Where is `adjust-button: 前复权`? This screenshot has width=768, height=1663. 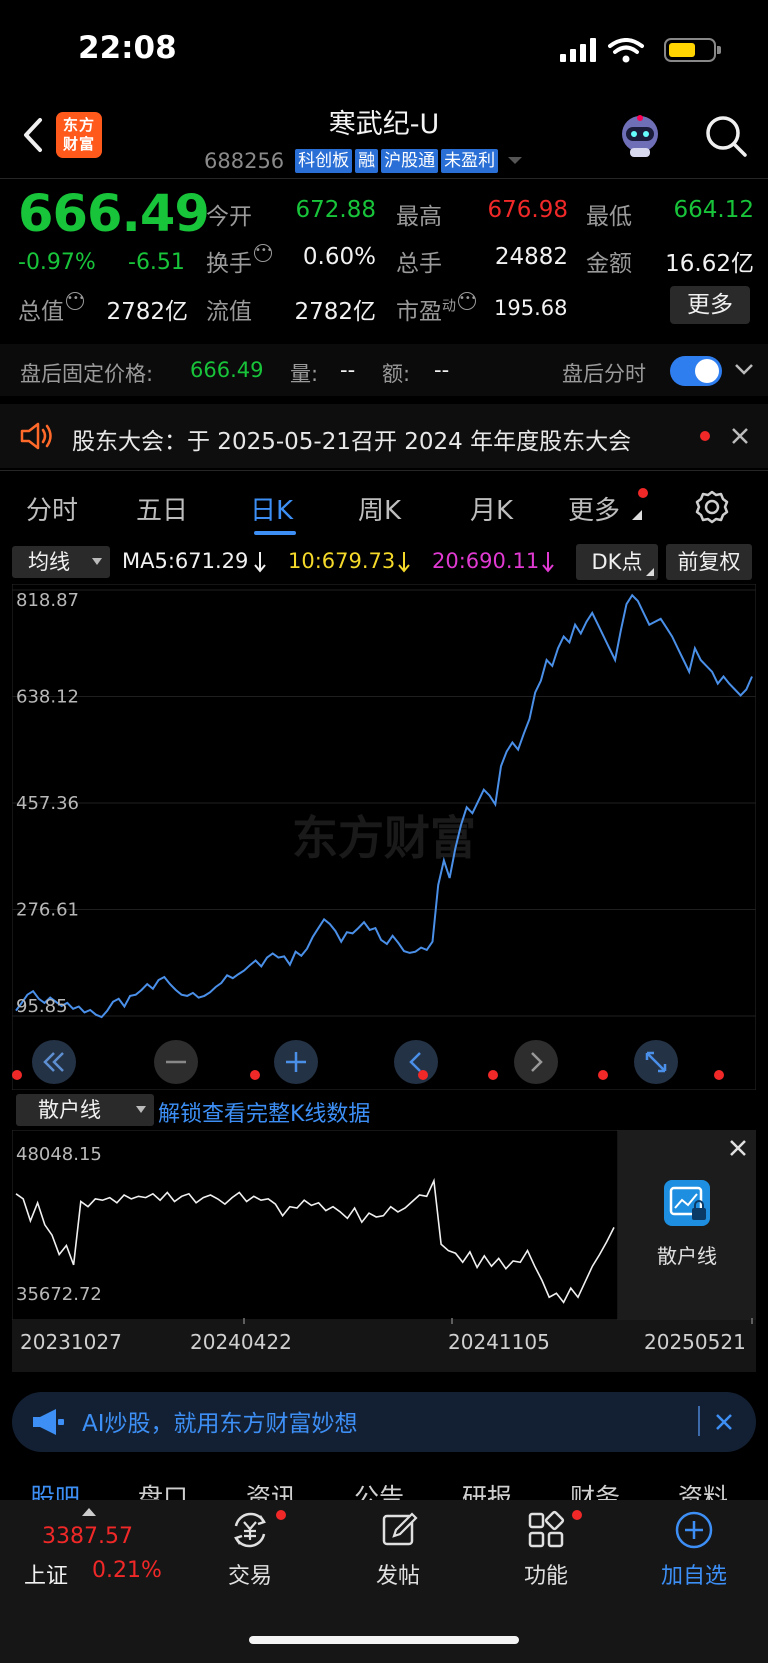 adjust-button: 前复权 is located at coordinates (709, 562).